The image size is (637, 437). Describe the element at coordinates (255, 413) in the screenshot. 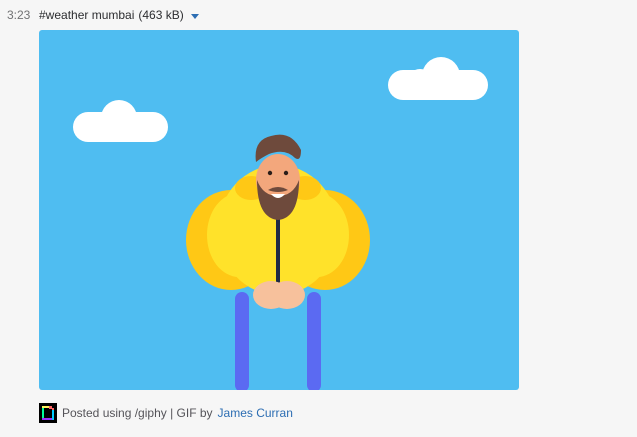

I see `author-link: James Curran` at that location.